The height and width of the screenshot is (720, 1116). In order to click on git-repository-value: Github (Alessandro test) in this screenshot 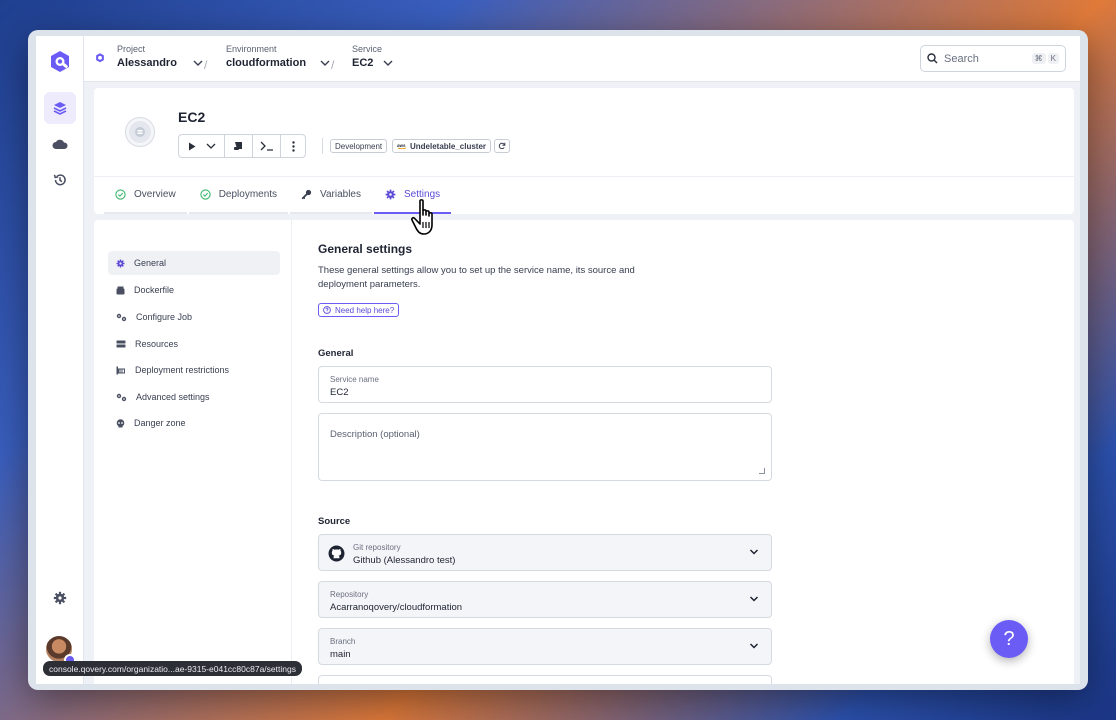, I will do `click(404, 560)`.